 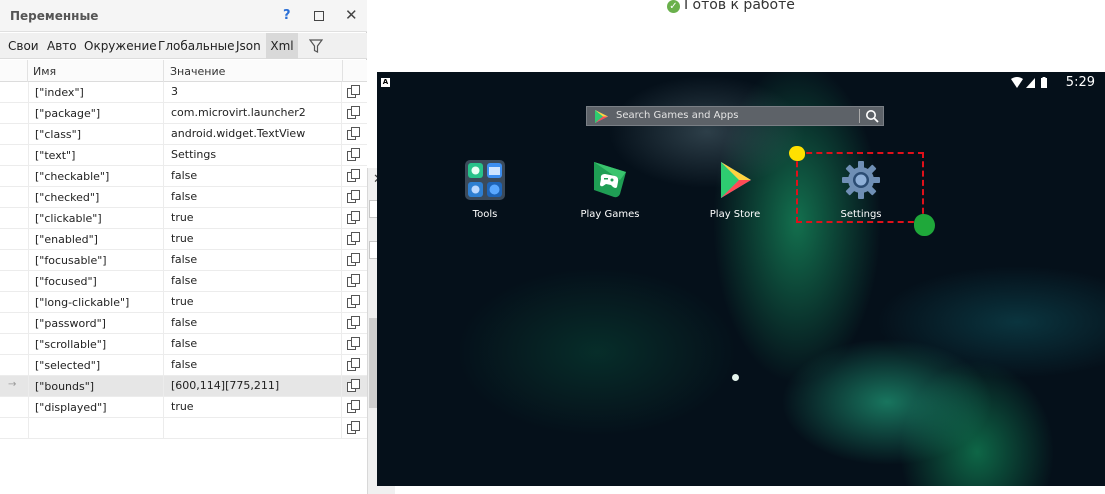 I want to click on tab-json: Json, so click(x=248, y=46).